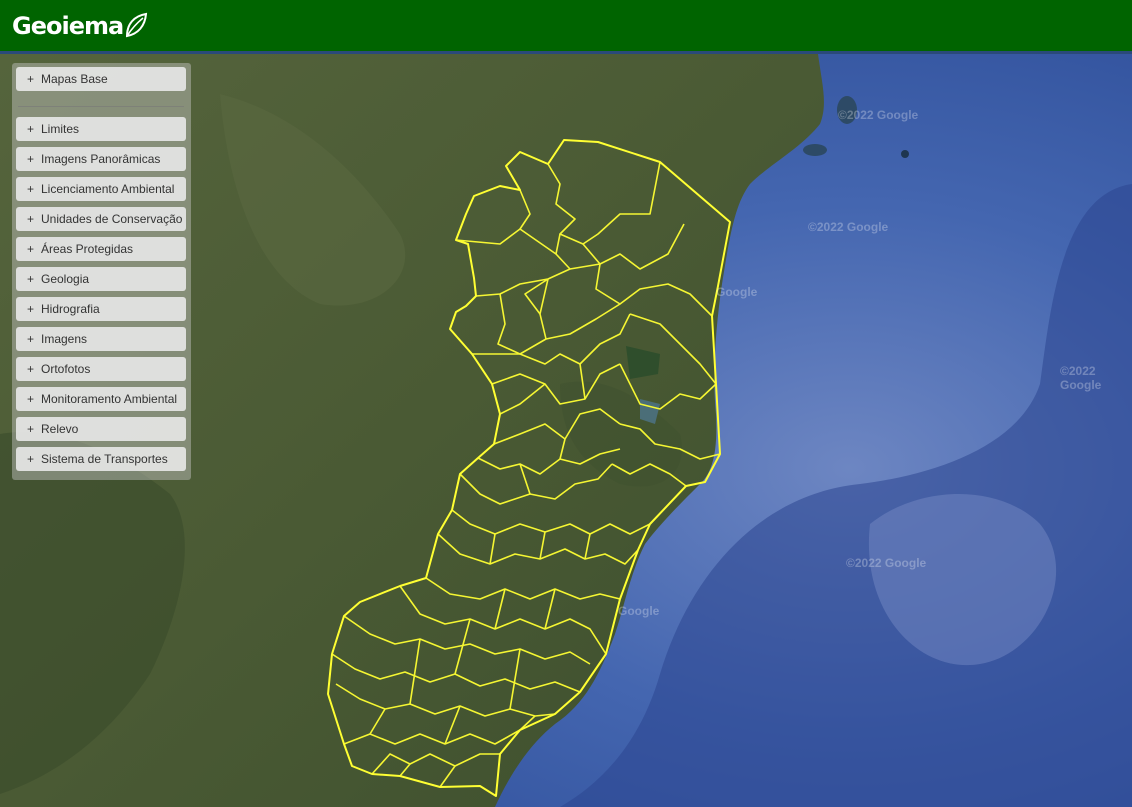 The image size is (1132, 807). What do you see at coordinates (101, 129) in the screenshot?
I see `layer-toggle-limites: + Limites` at bounding box center [101, 129].